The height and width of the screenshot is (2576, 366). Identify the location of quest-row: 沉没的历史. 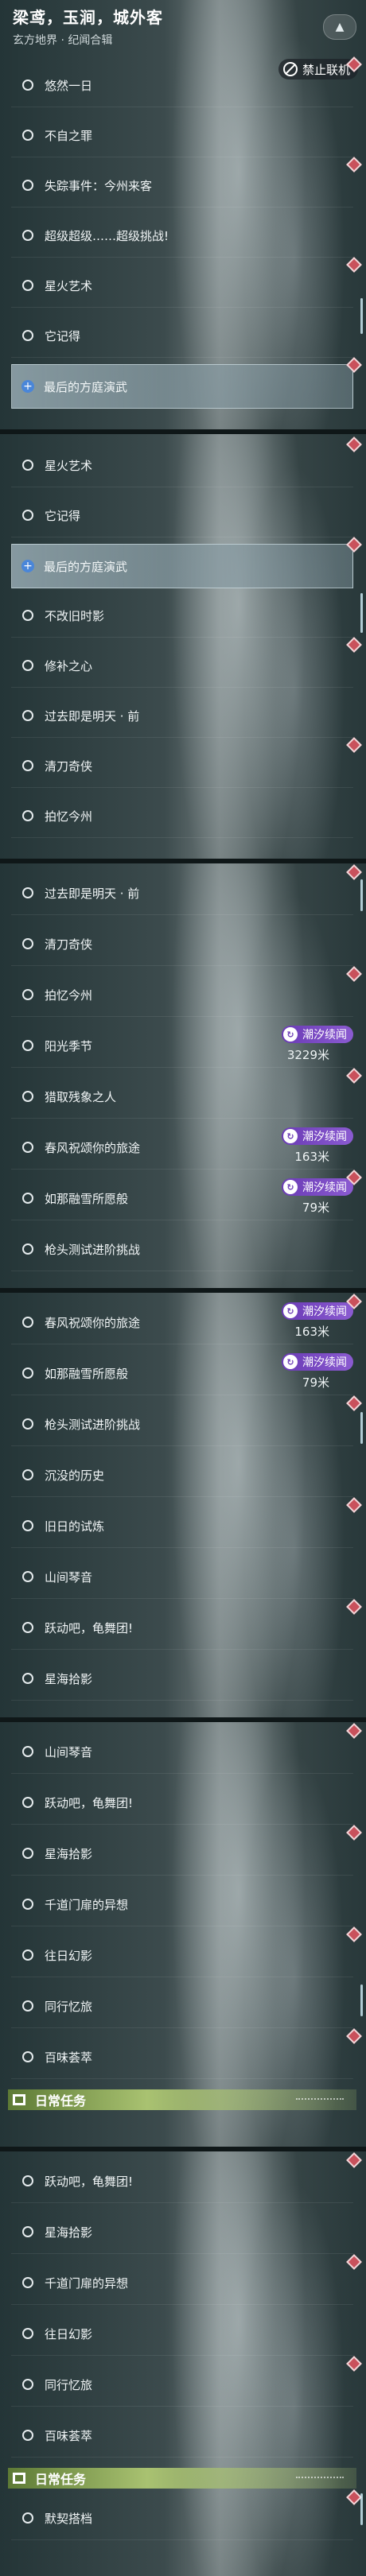
(182, 1475).